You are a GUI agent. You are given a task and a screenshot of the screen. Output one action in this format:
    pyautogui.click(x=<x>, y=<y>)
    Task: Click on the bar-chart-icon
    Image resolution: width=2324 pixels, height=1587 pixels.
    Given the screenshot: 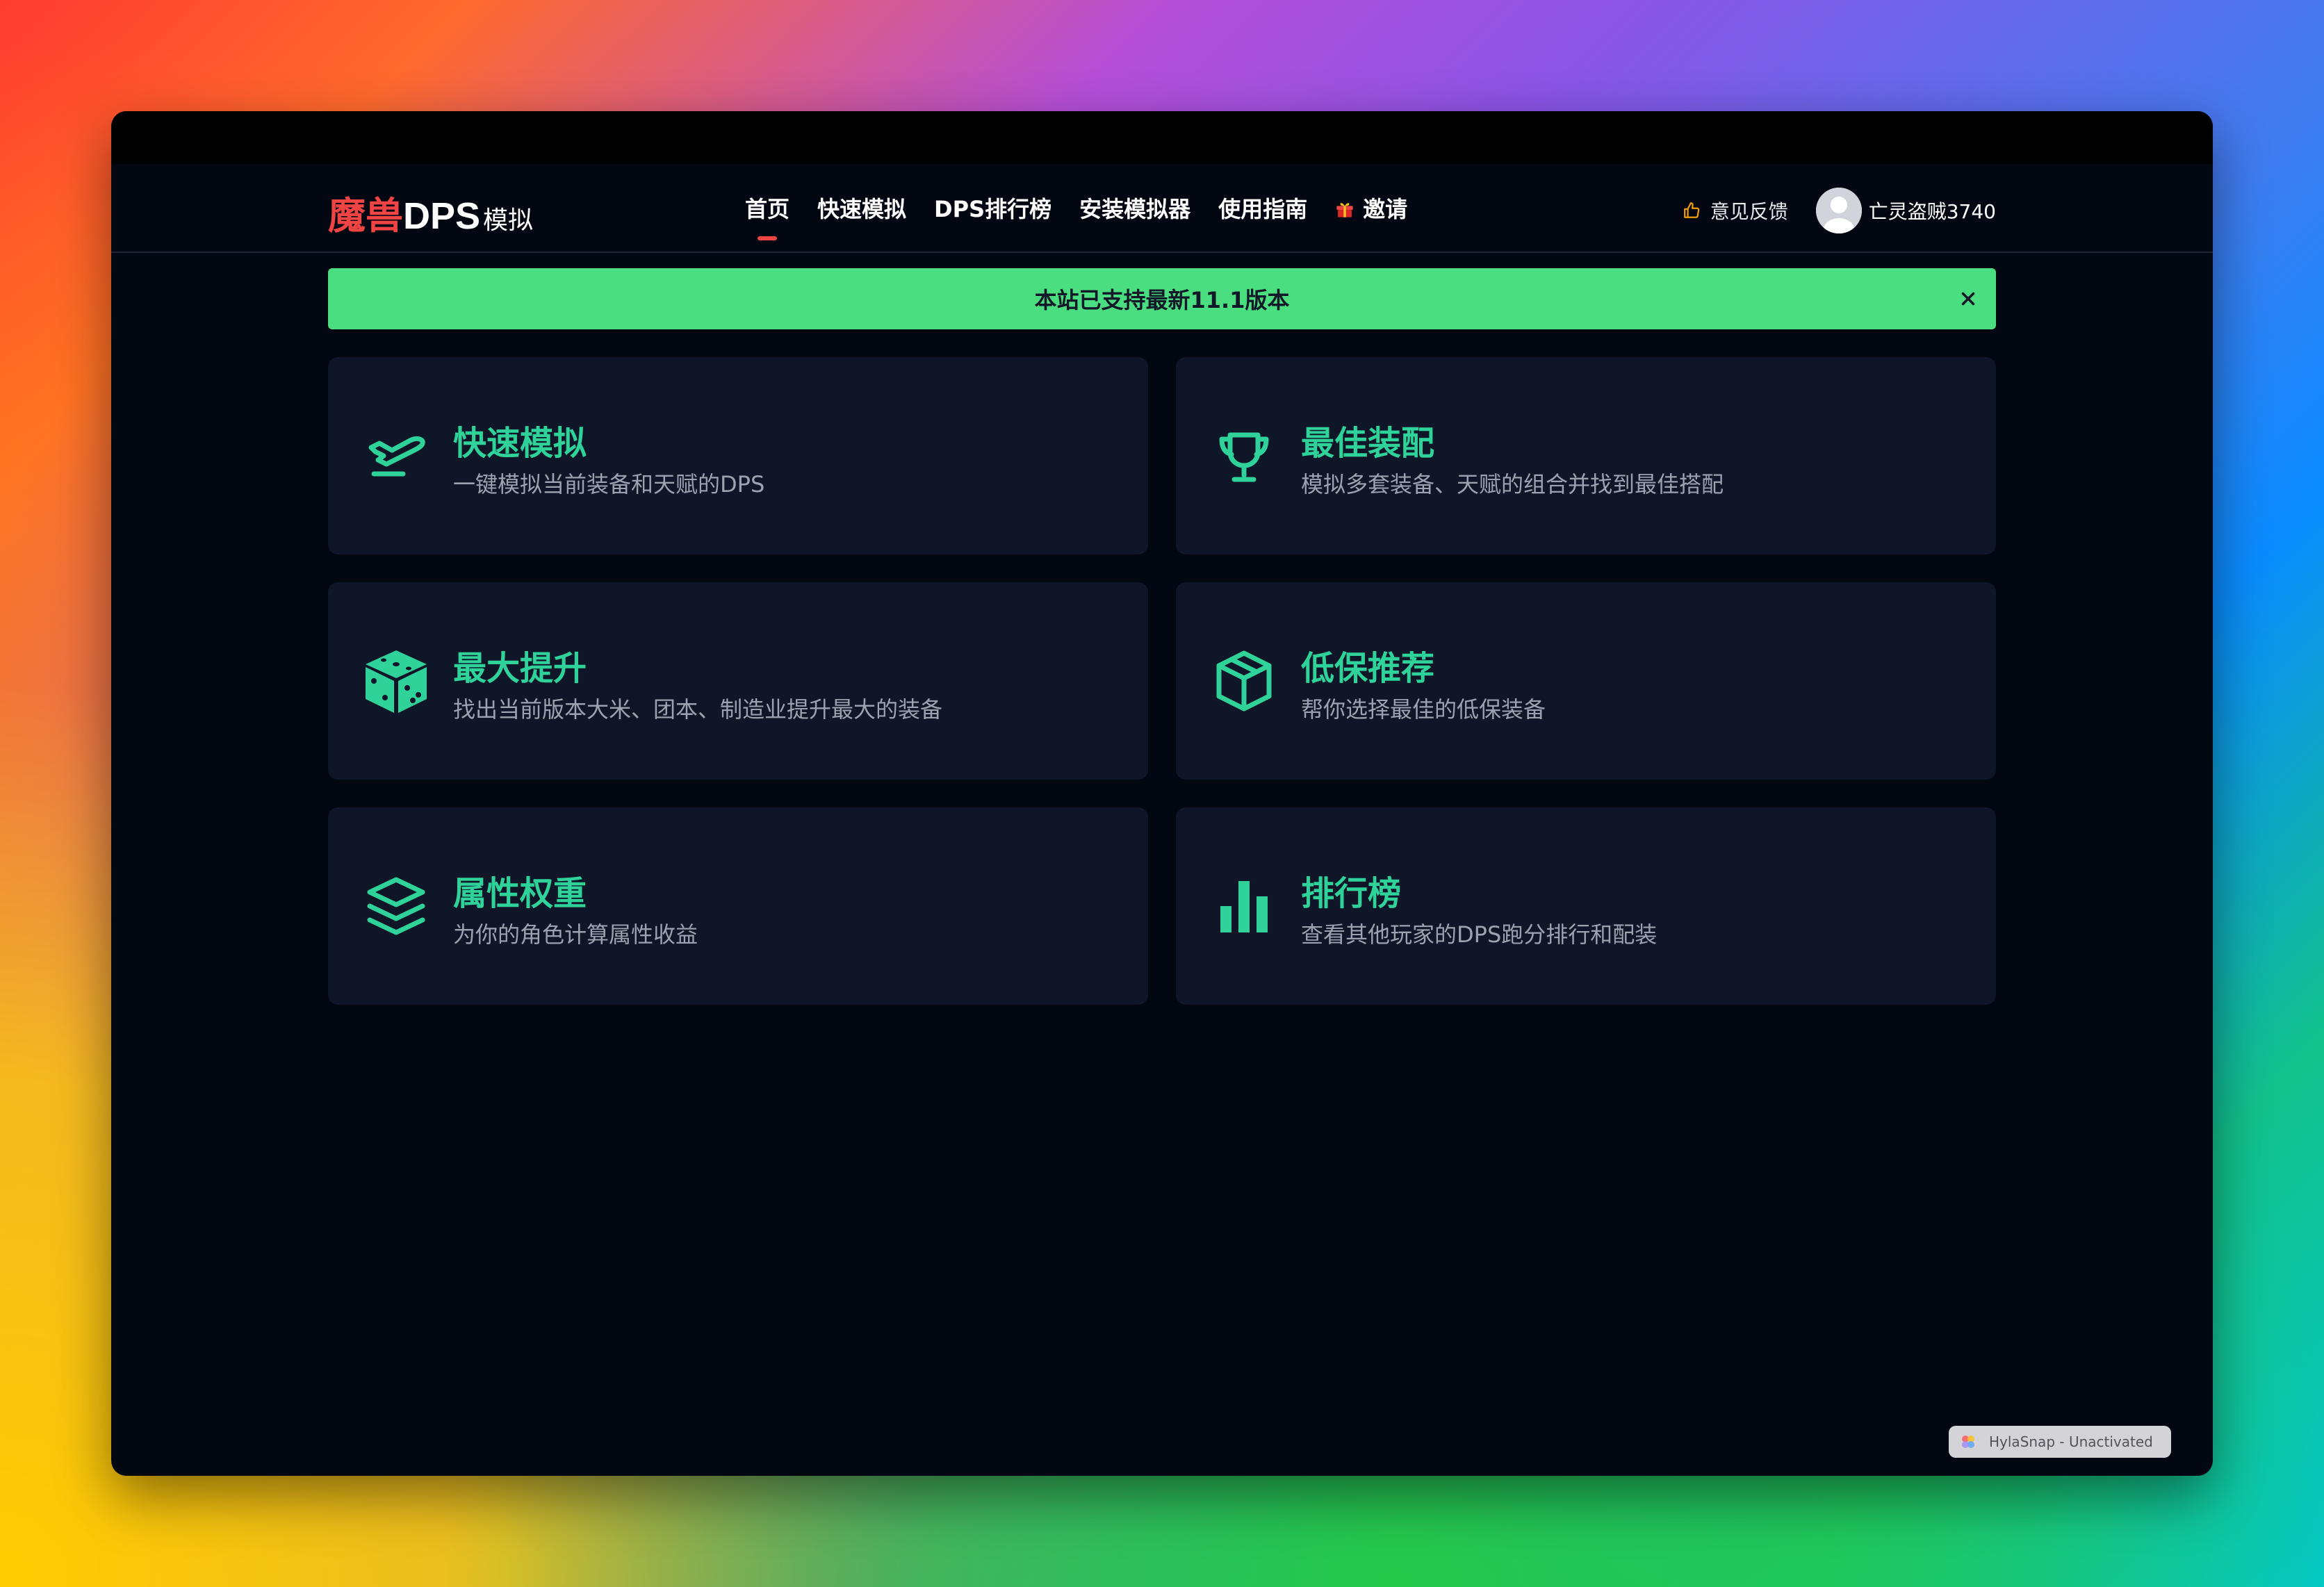 What is the action you would take?
    pyautogui.click(x=1244, y=906)
    